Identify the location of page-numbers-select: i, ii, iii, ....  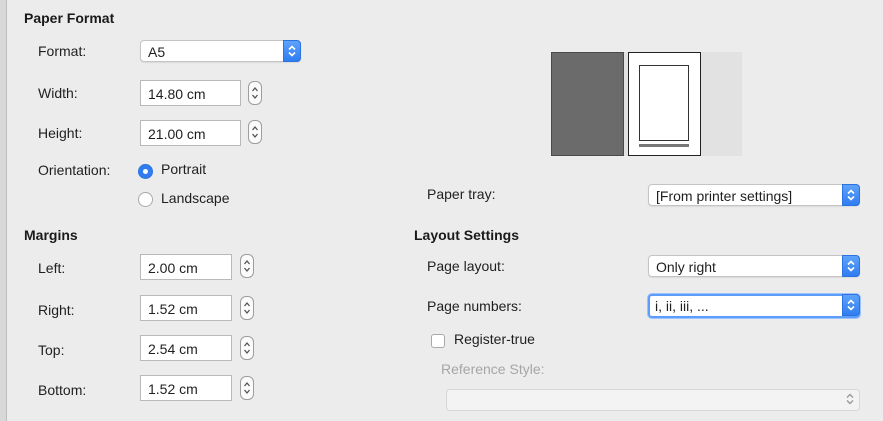
(754, 306).